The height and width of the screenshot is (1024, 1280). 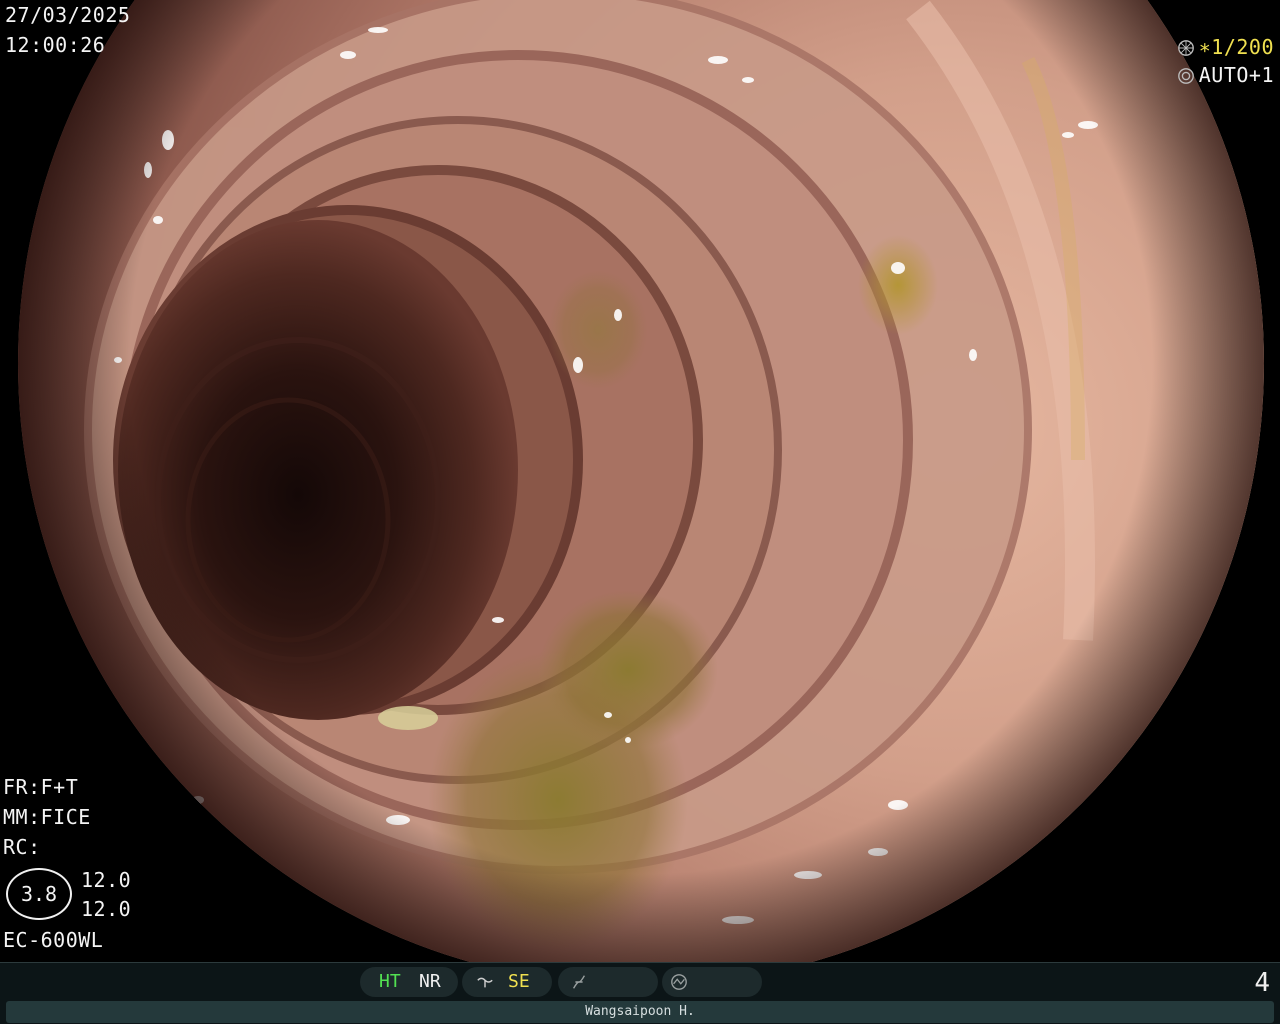 What do you see at coordinates (1236, 75) in the screenshot?
I see `iris-mode: AUTO+1` at bounding box center [1236, 75].